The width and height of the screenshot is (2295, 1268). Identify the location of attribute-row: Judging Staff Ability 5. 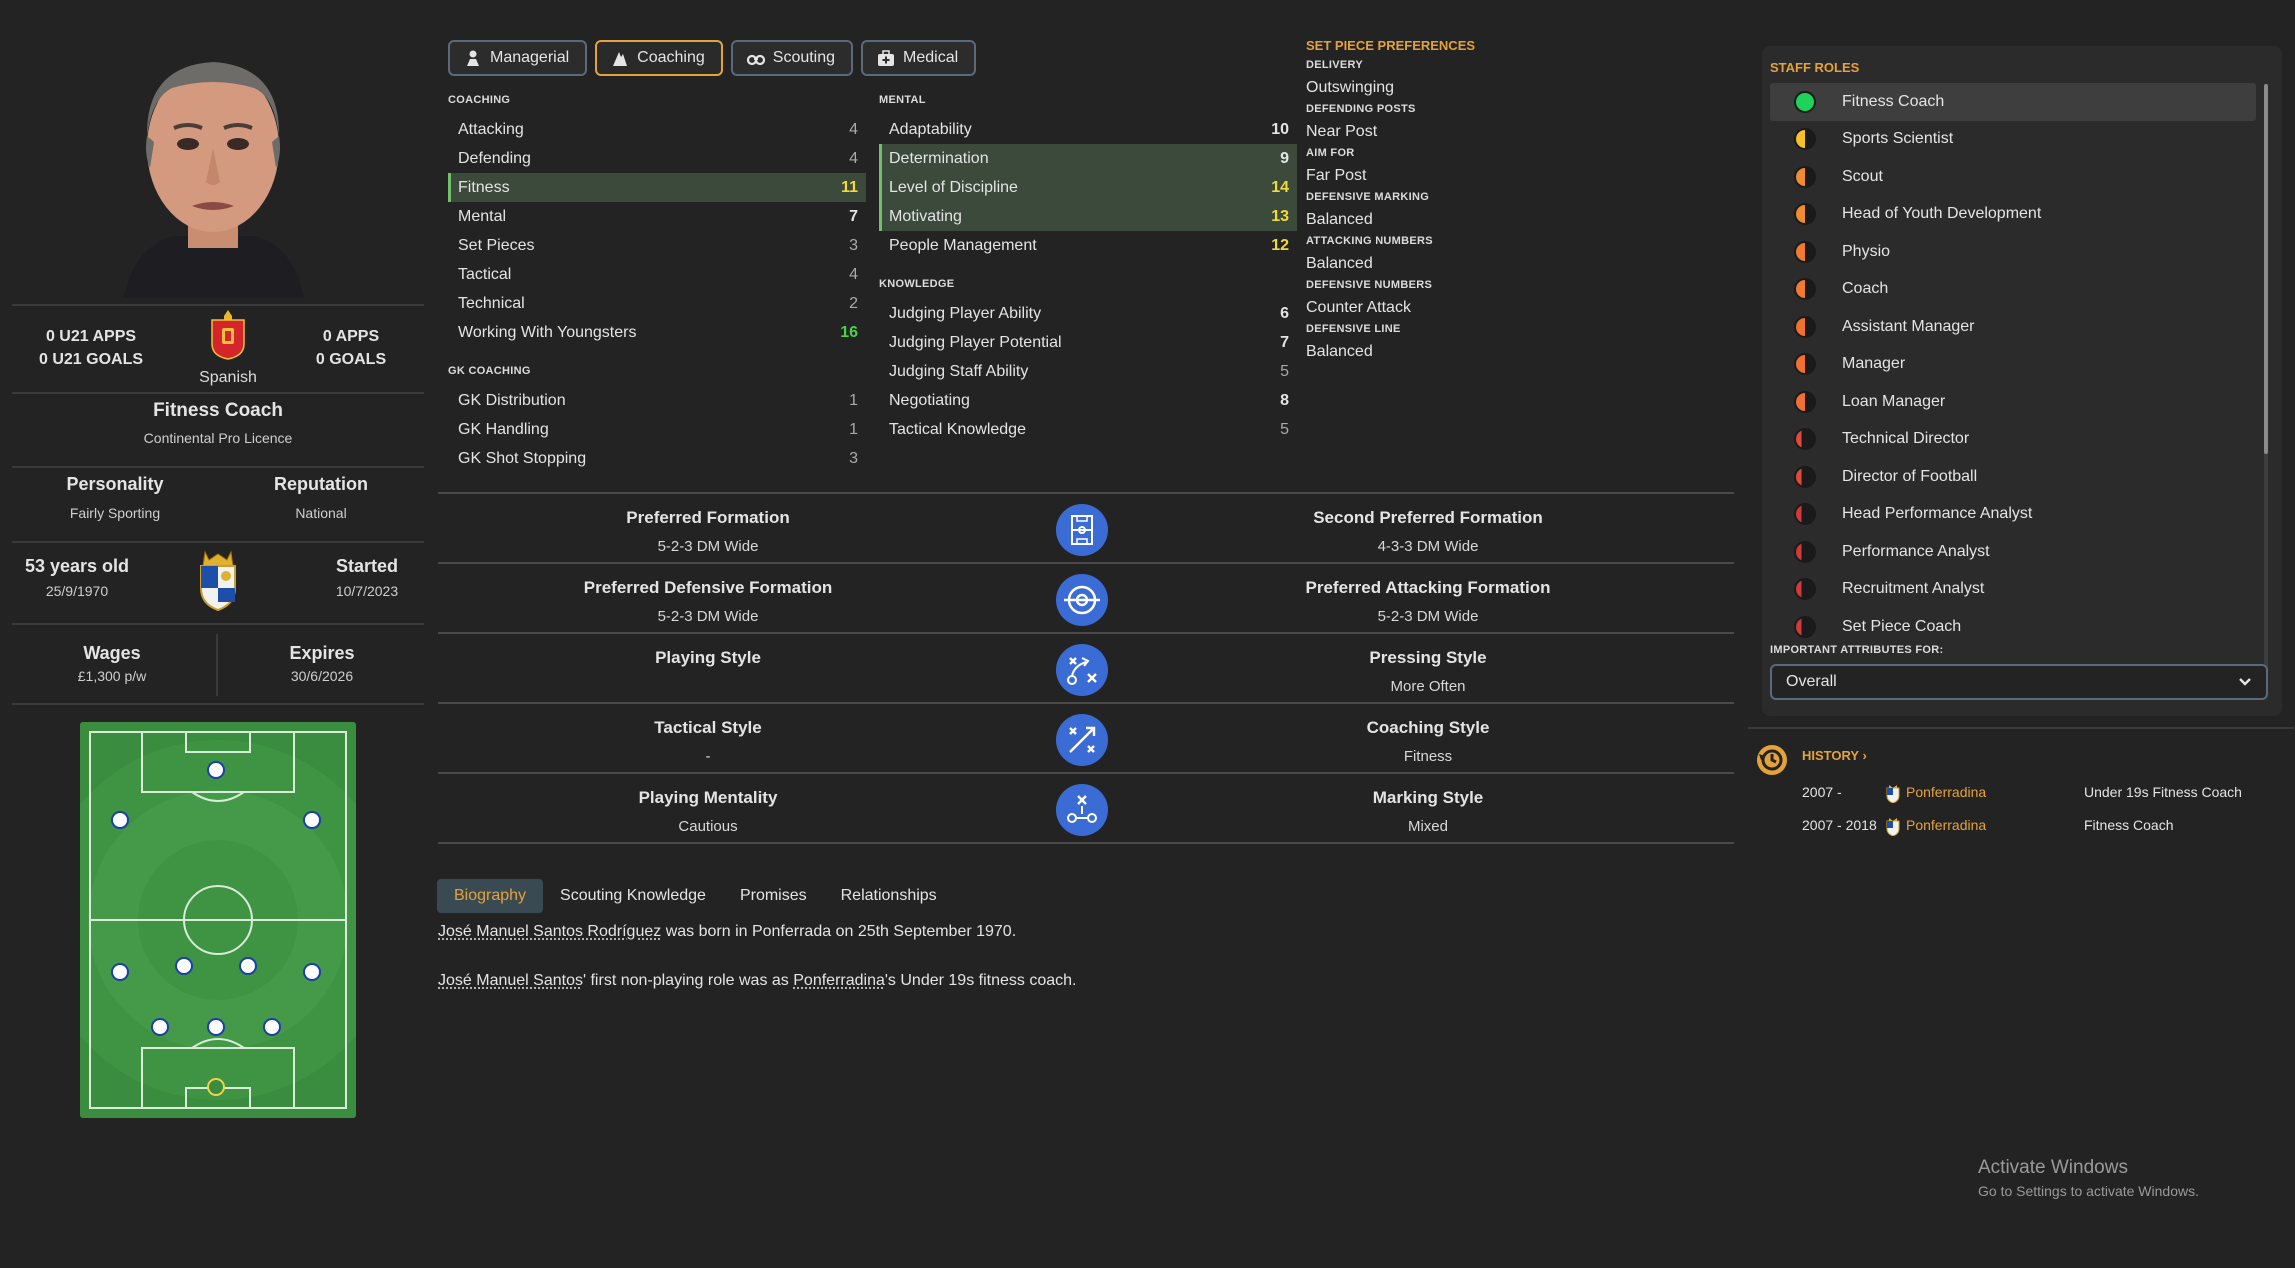
(1088, 371).